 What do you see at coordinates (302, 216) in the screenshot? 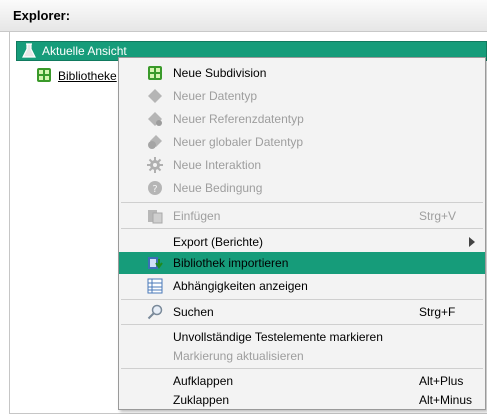
I see `menu-item-einfuegen: Einfügen Strg+V` at bounding box center [302, 216].